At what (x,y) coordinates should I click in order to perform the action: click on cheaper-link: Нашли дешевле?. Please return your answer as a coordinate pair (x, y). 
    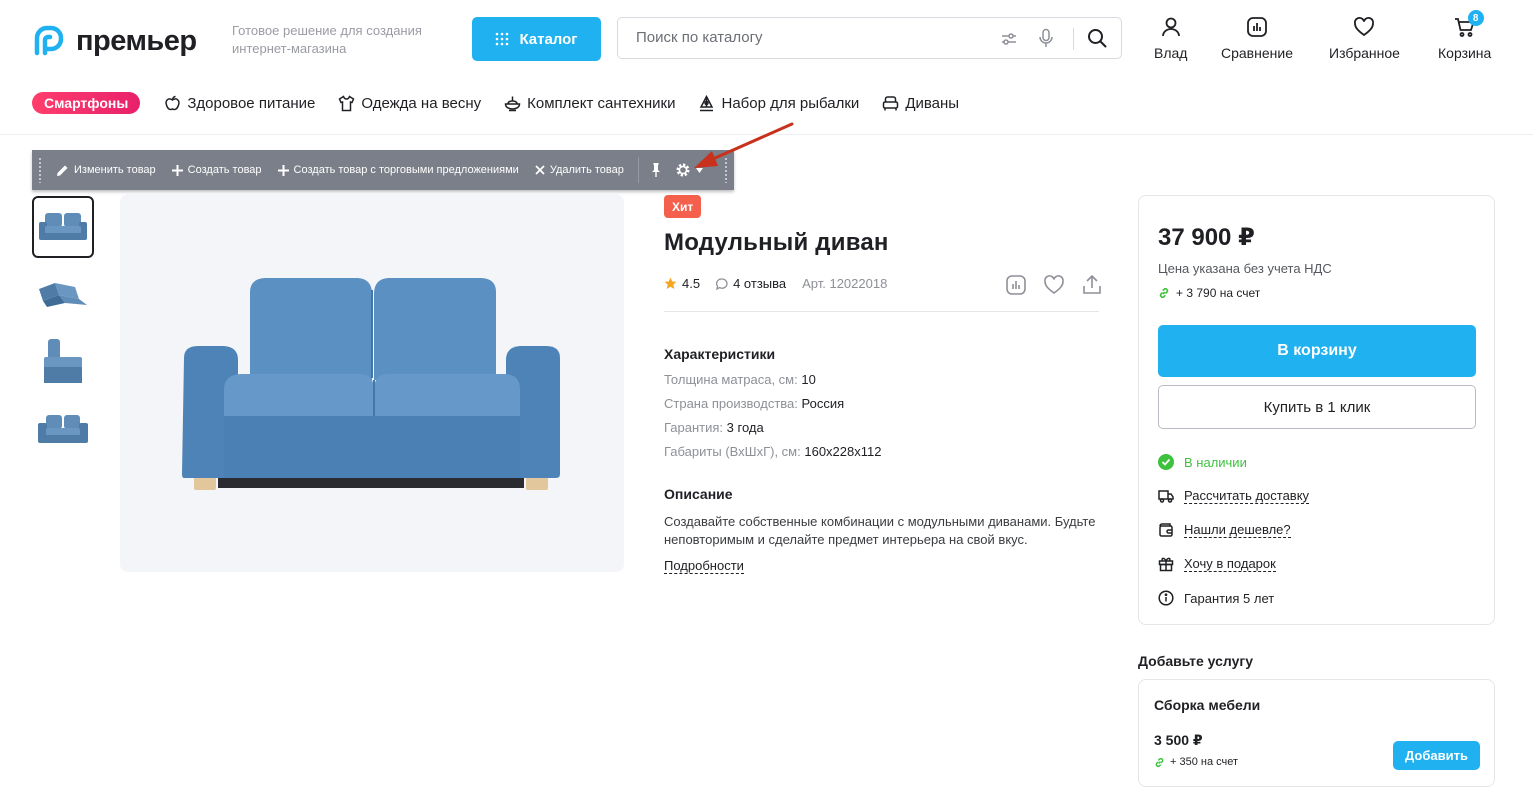
    Looking at the image, I should click on (1237, 530).